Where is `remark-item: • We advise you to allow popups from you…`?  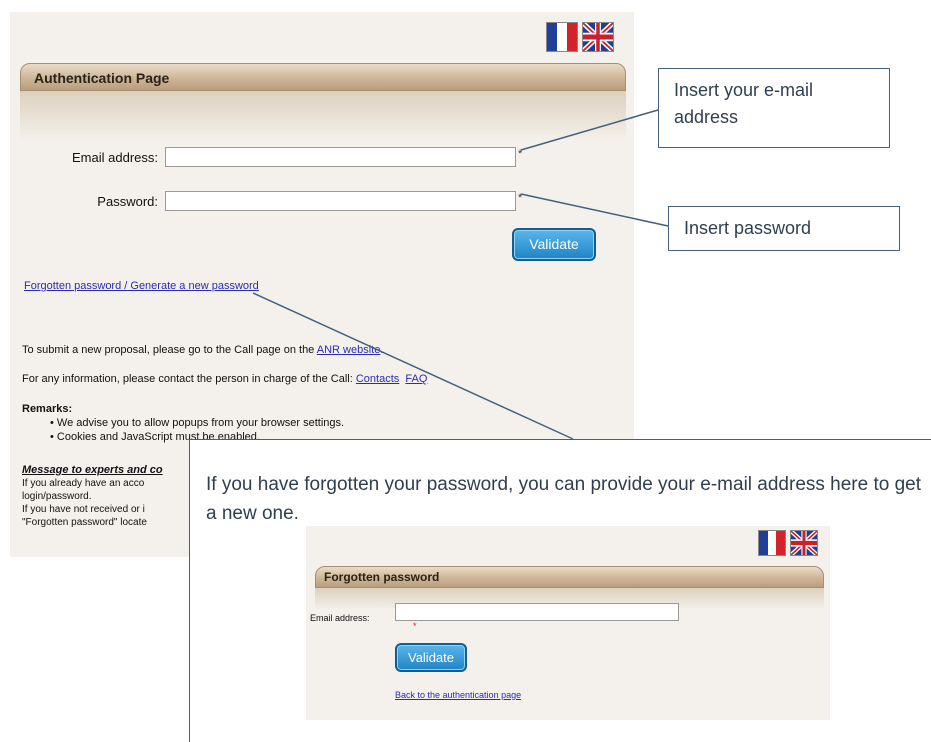 remark-item: • We advise you to allow popups from you… is located at coordinates (197, 423).